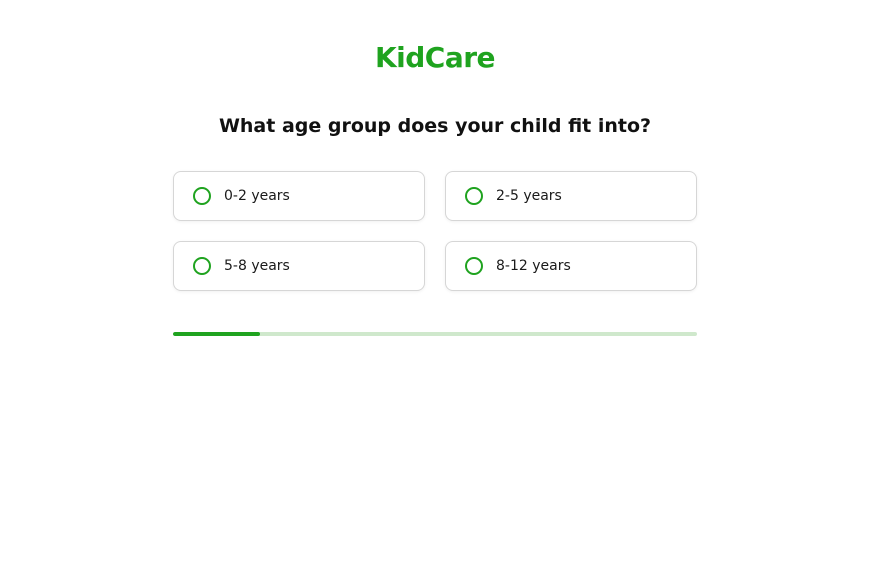 Image resolution: width=870 pixels, height=580 pixels. What do you see at coordinates (435, 231) in the screenshot?
I see `age-group-options: 0-2 years 2-5 years 5-8 years 8-12 years` at bounding box center [435, 231].